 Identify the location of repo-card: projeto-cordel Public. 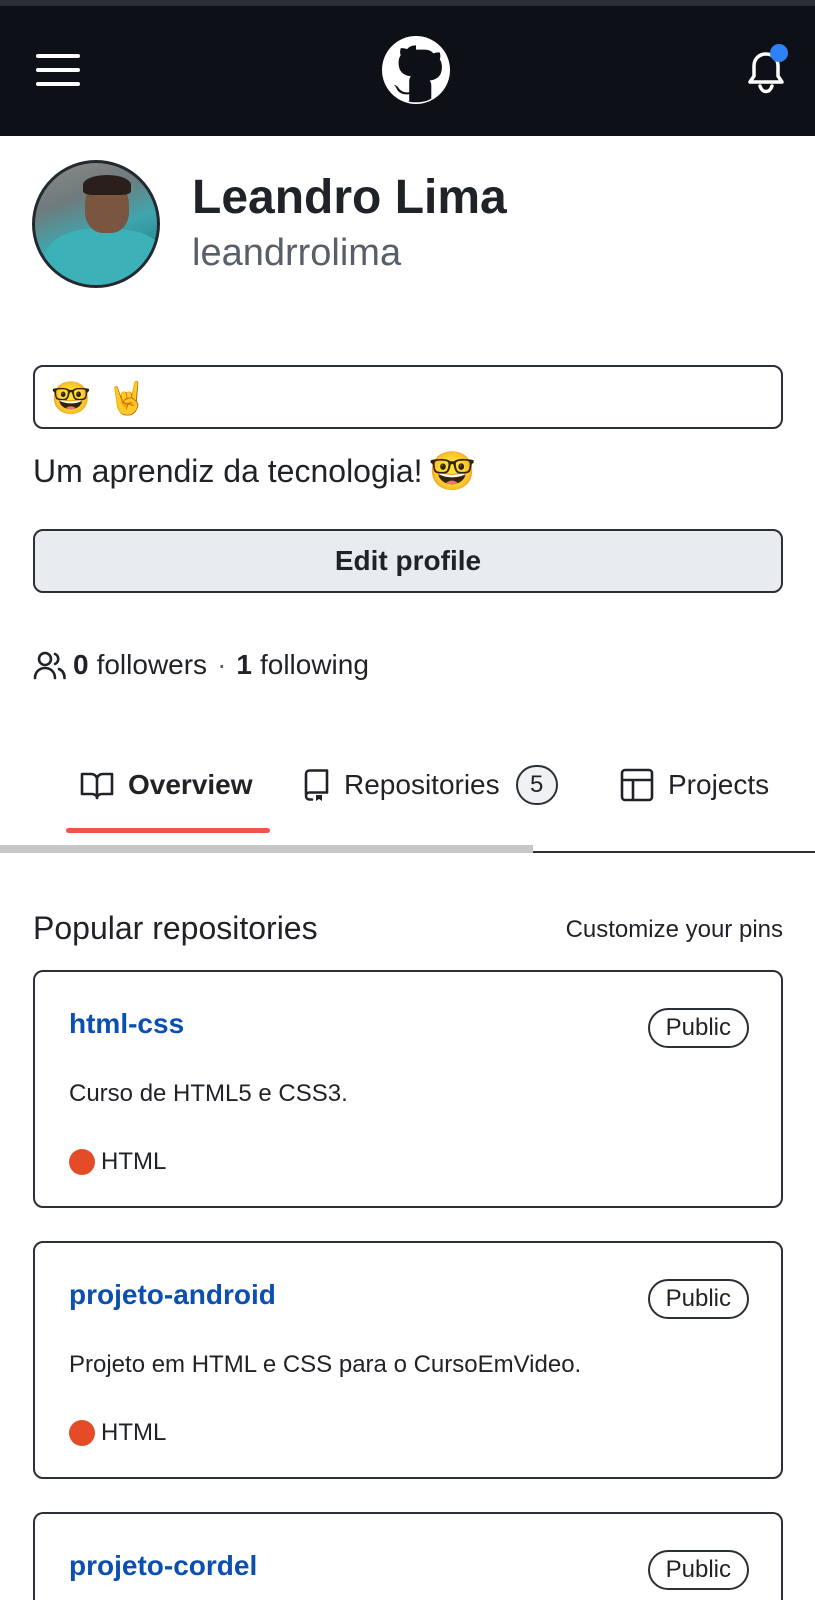
(408, 1556).